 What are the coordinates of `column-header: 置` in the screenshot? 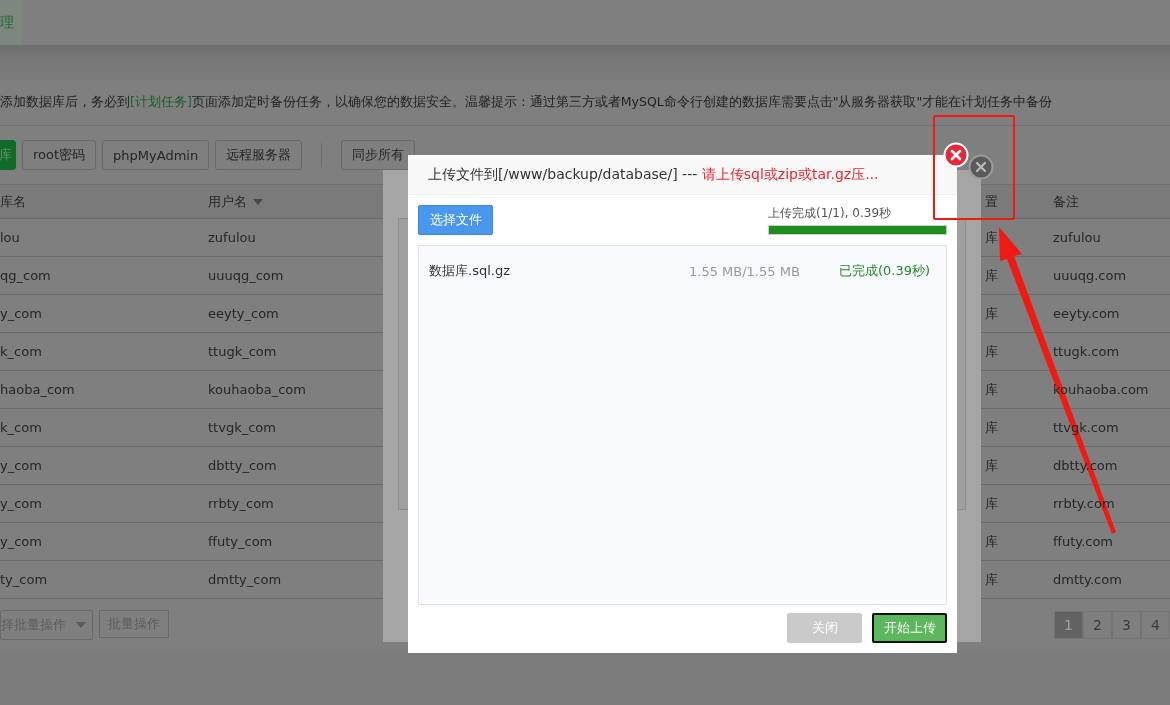 It's located at (991, 201).